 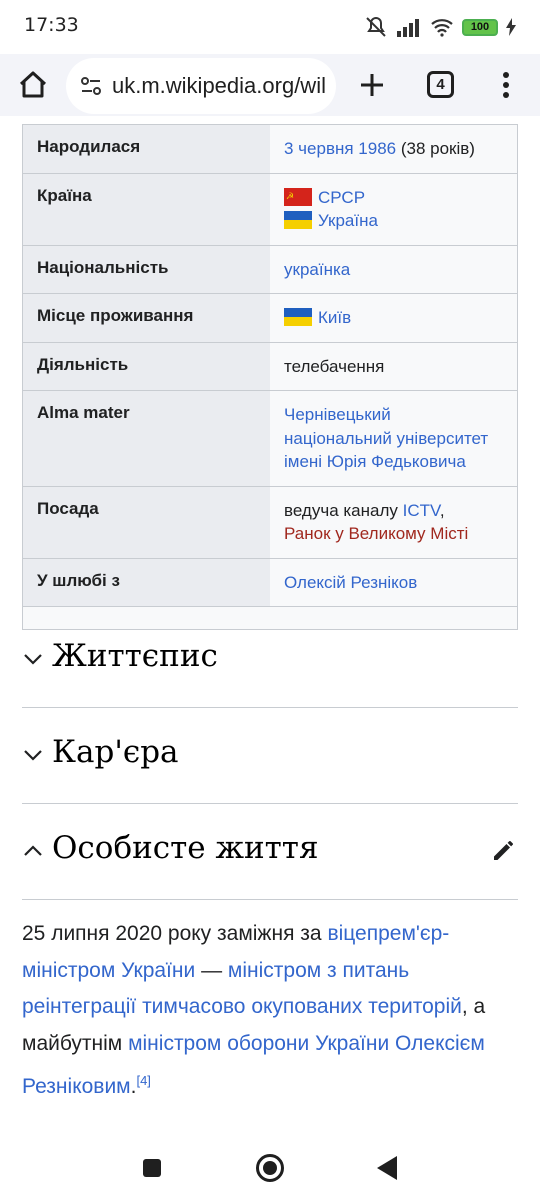 I want to click on wifi-icon, so click(x=442, y=28).